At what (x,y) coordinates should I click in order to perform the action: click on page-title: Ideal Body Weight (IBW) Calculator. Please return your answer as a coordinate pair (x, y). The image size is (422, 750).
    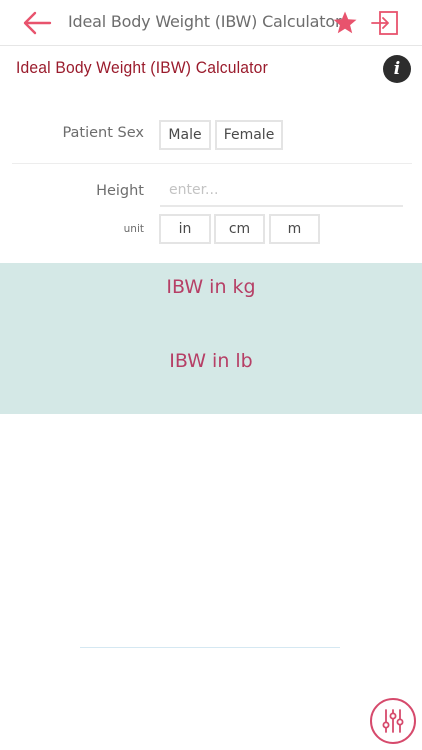
    Looking at the image, I should click on (142, 67).